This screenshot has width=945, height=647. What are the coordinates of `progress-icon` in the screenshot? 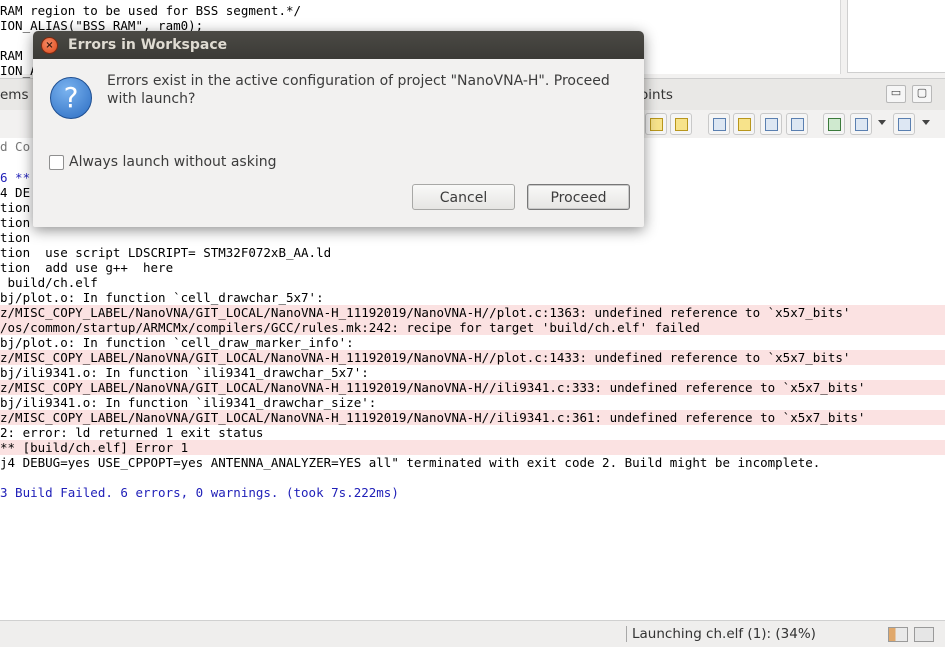 It's located at (898, 634).